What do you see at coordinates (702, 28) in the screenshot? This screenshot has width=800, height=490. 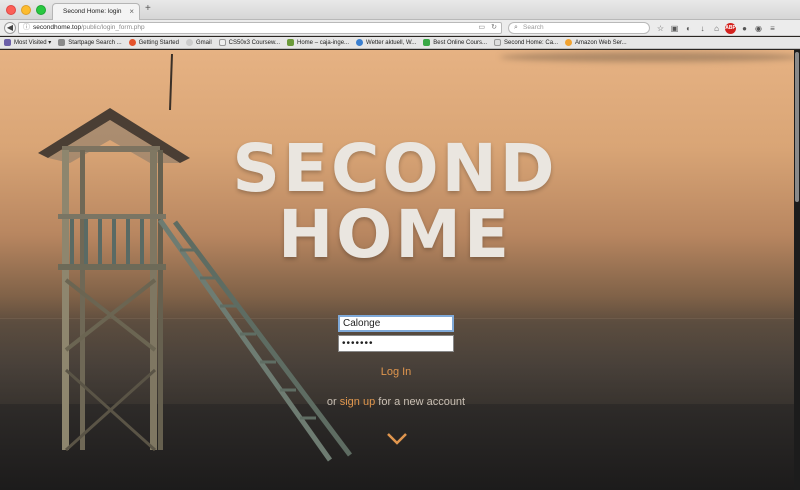 I see `downloads-icon: ↓` at bounding box center [702, 28].